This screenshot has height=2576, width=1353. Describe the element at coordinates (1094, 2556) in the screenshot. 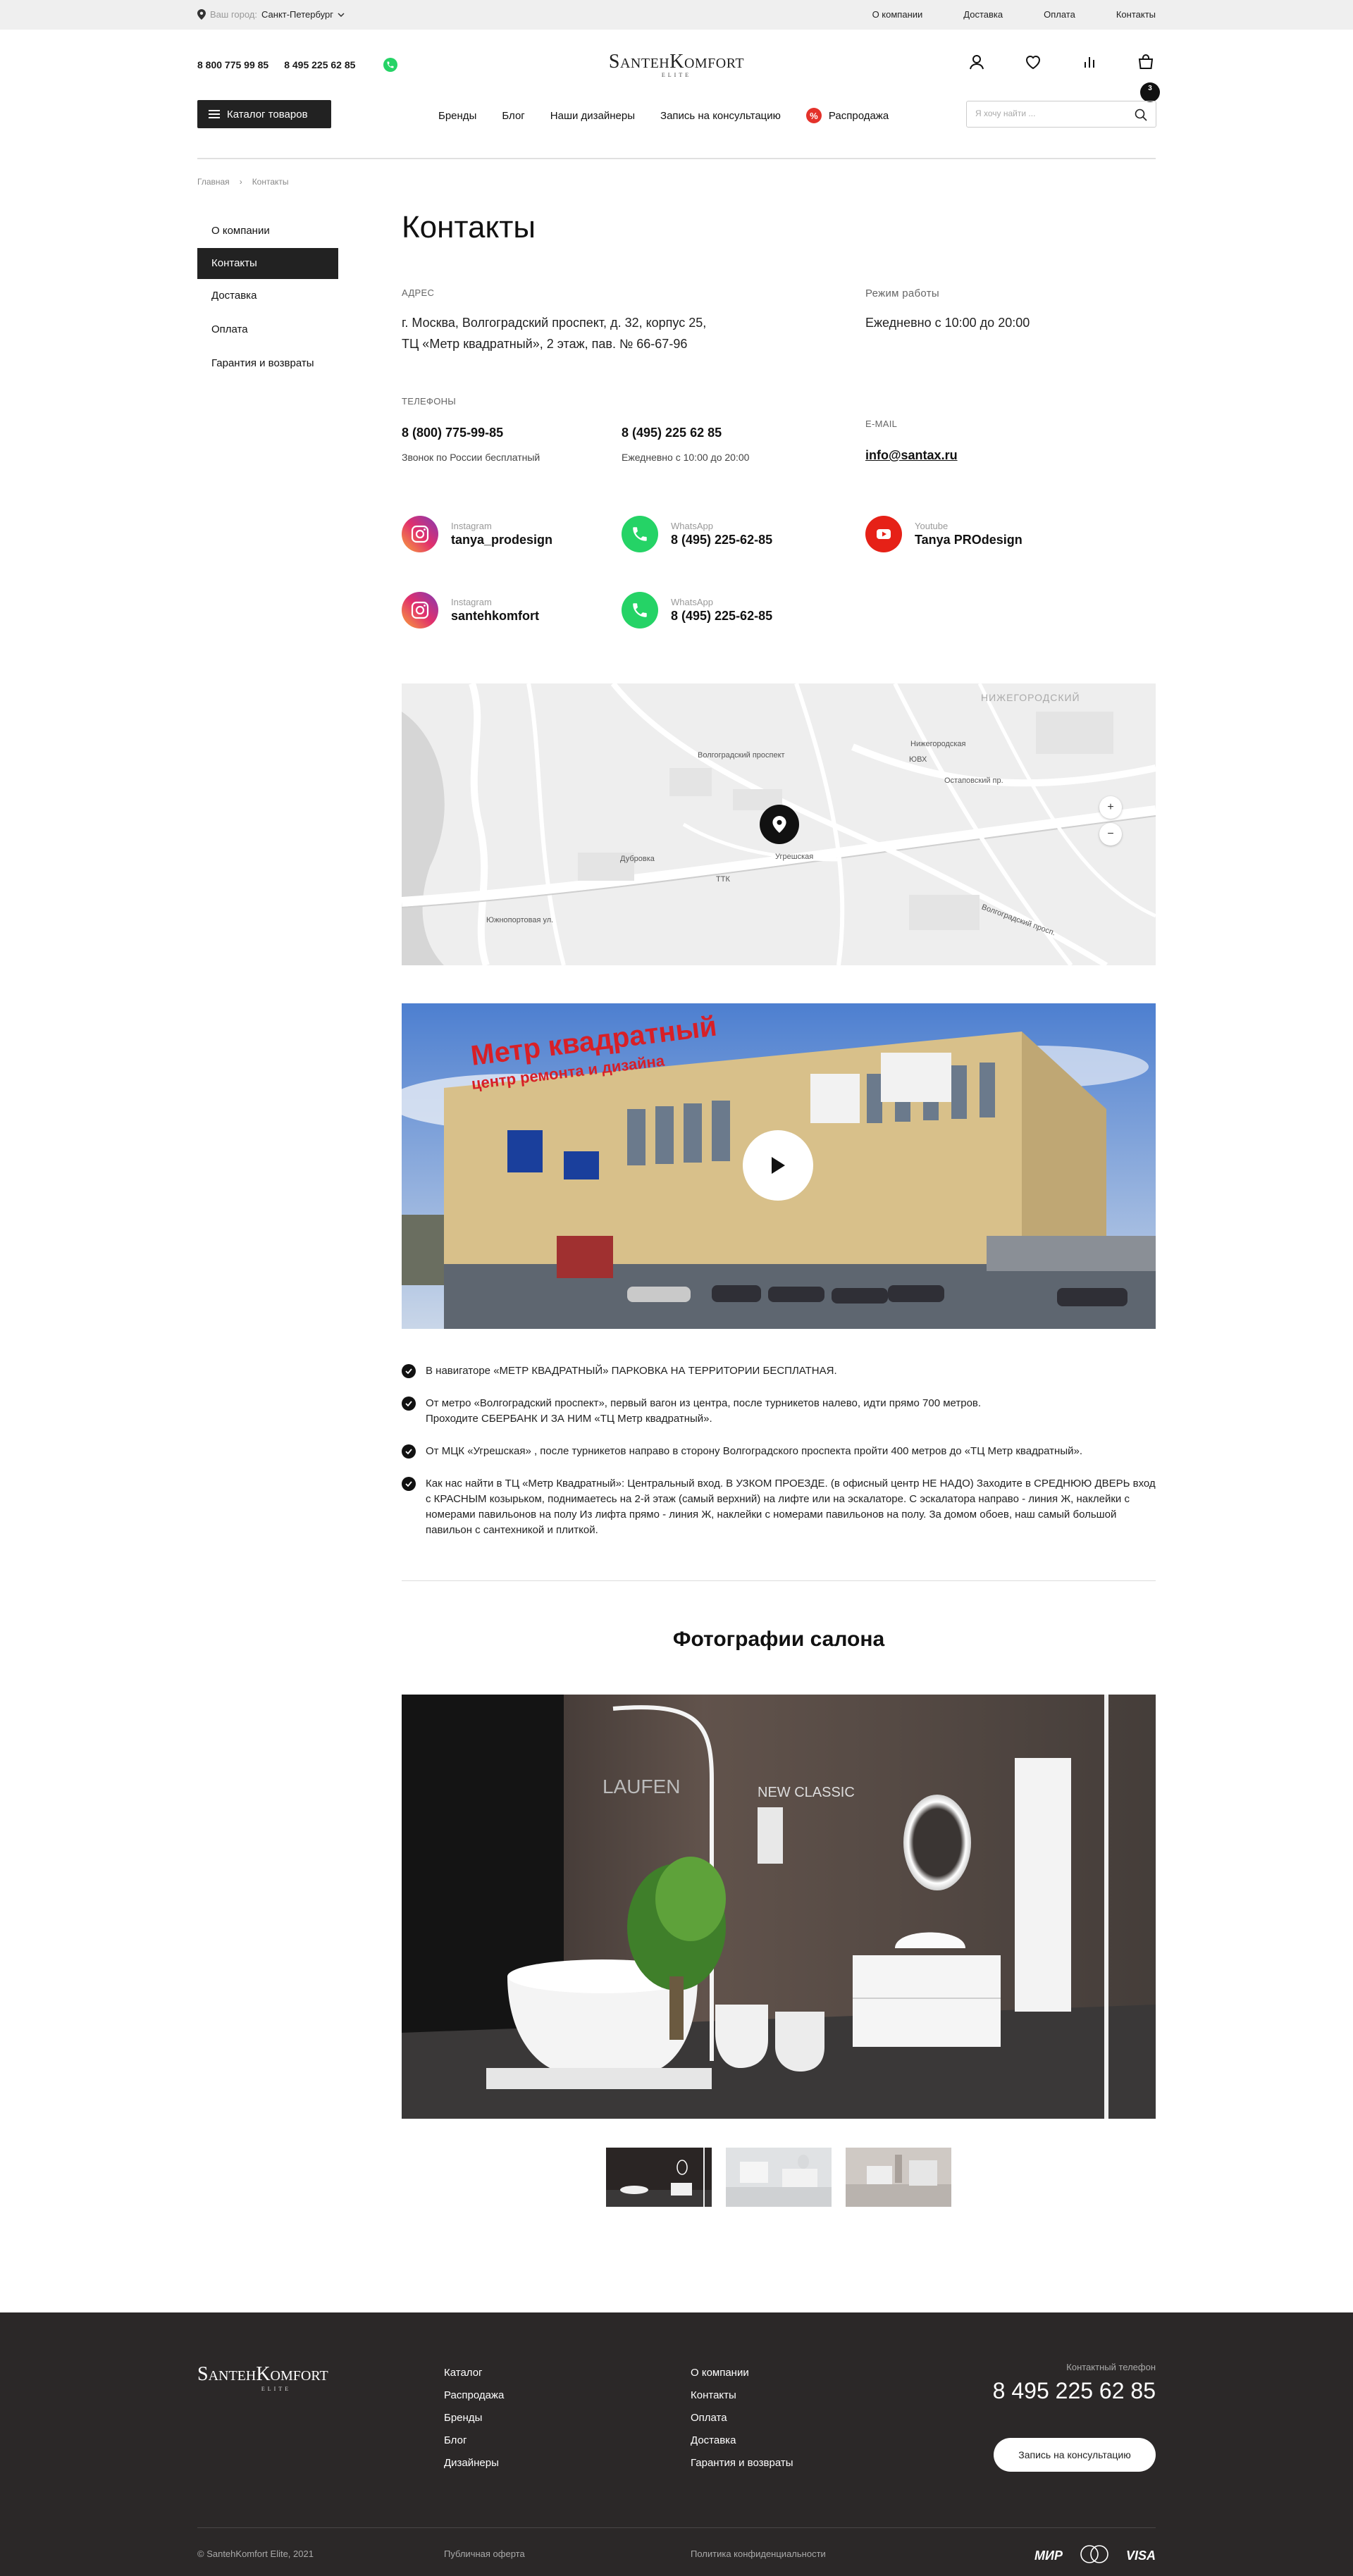

I see `mastercard-logo-icon` at that location.